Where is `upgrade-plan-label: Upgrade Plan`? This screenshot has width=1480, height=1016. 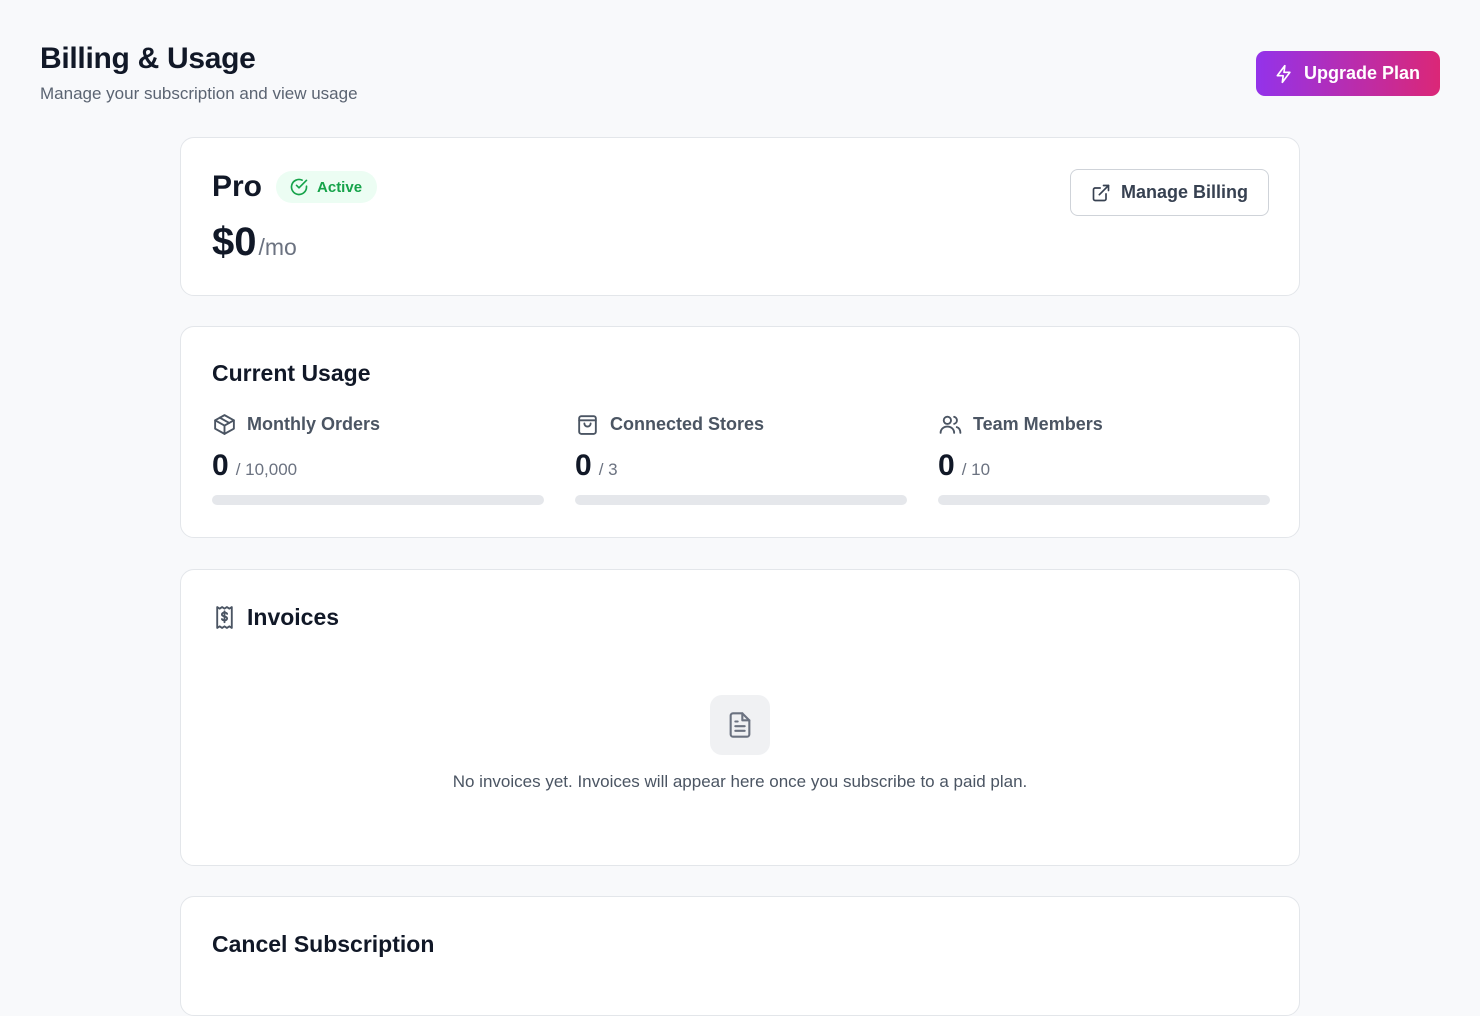 upgrade-plan-label: Upgrade Plan is located at coordinates (1361, 73).